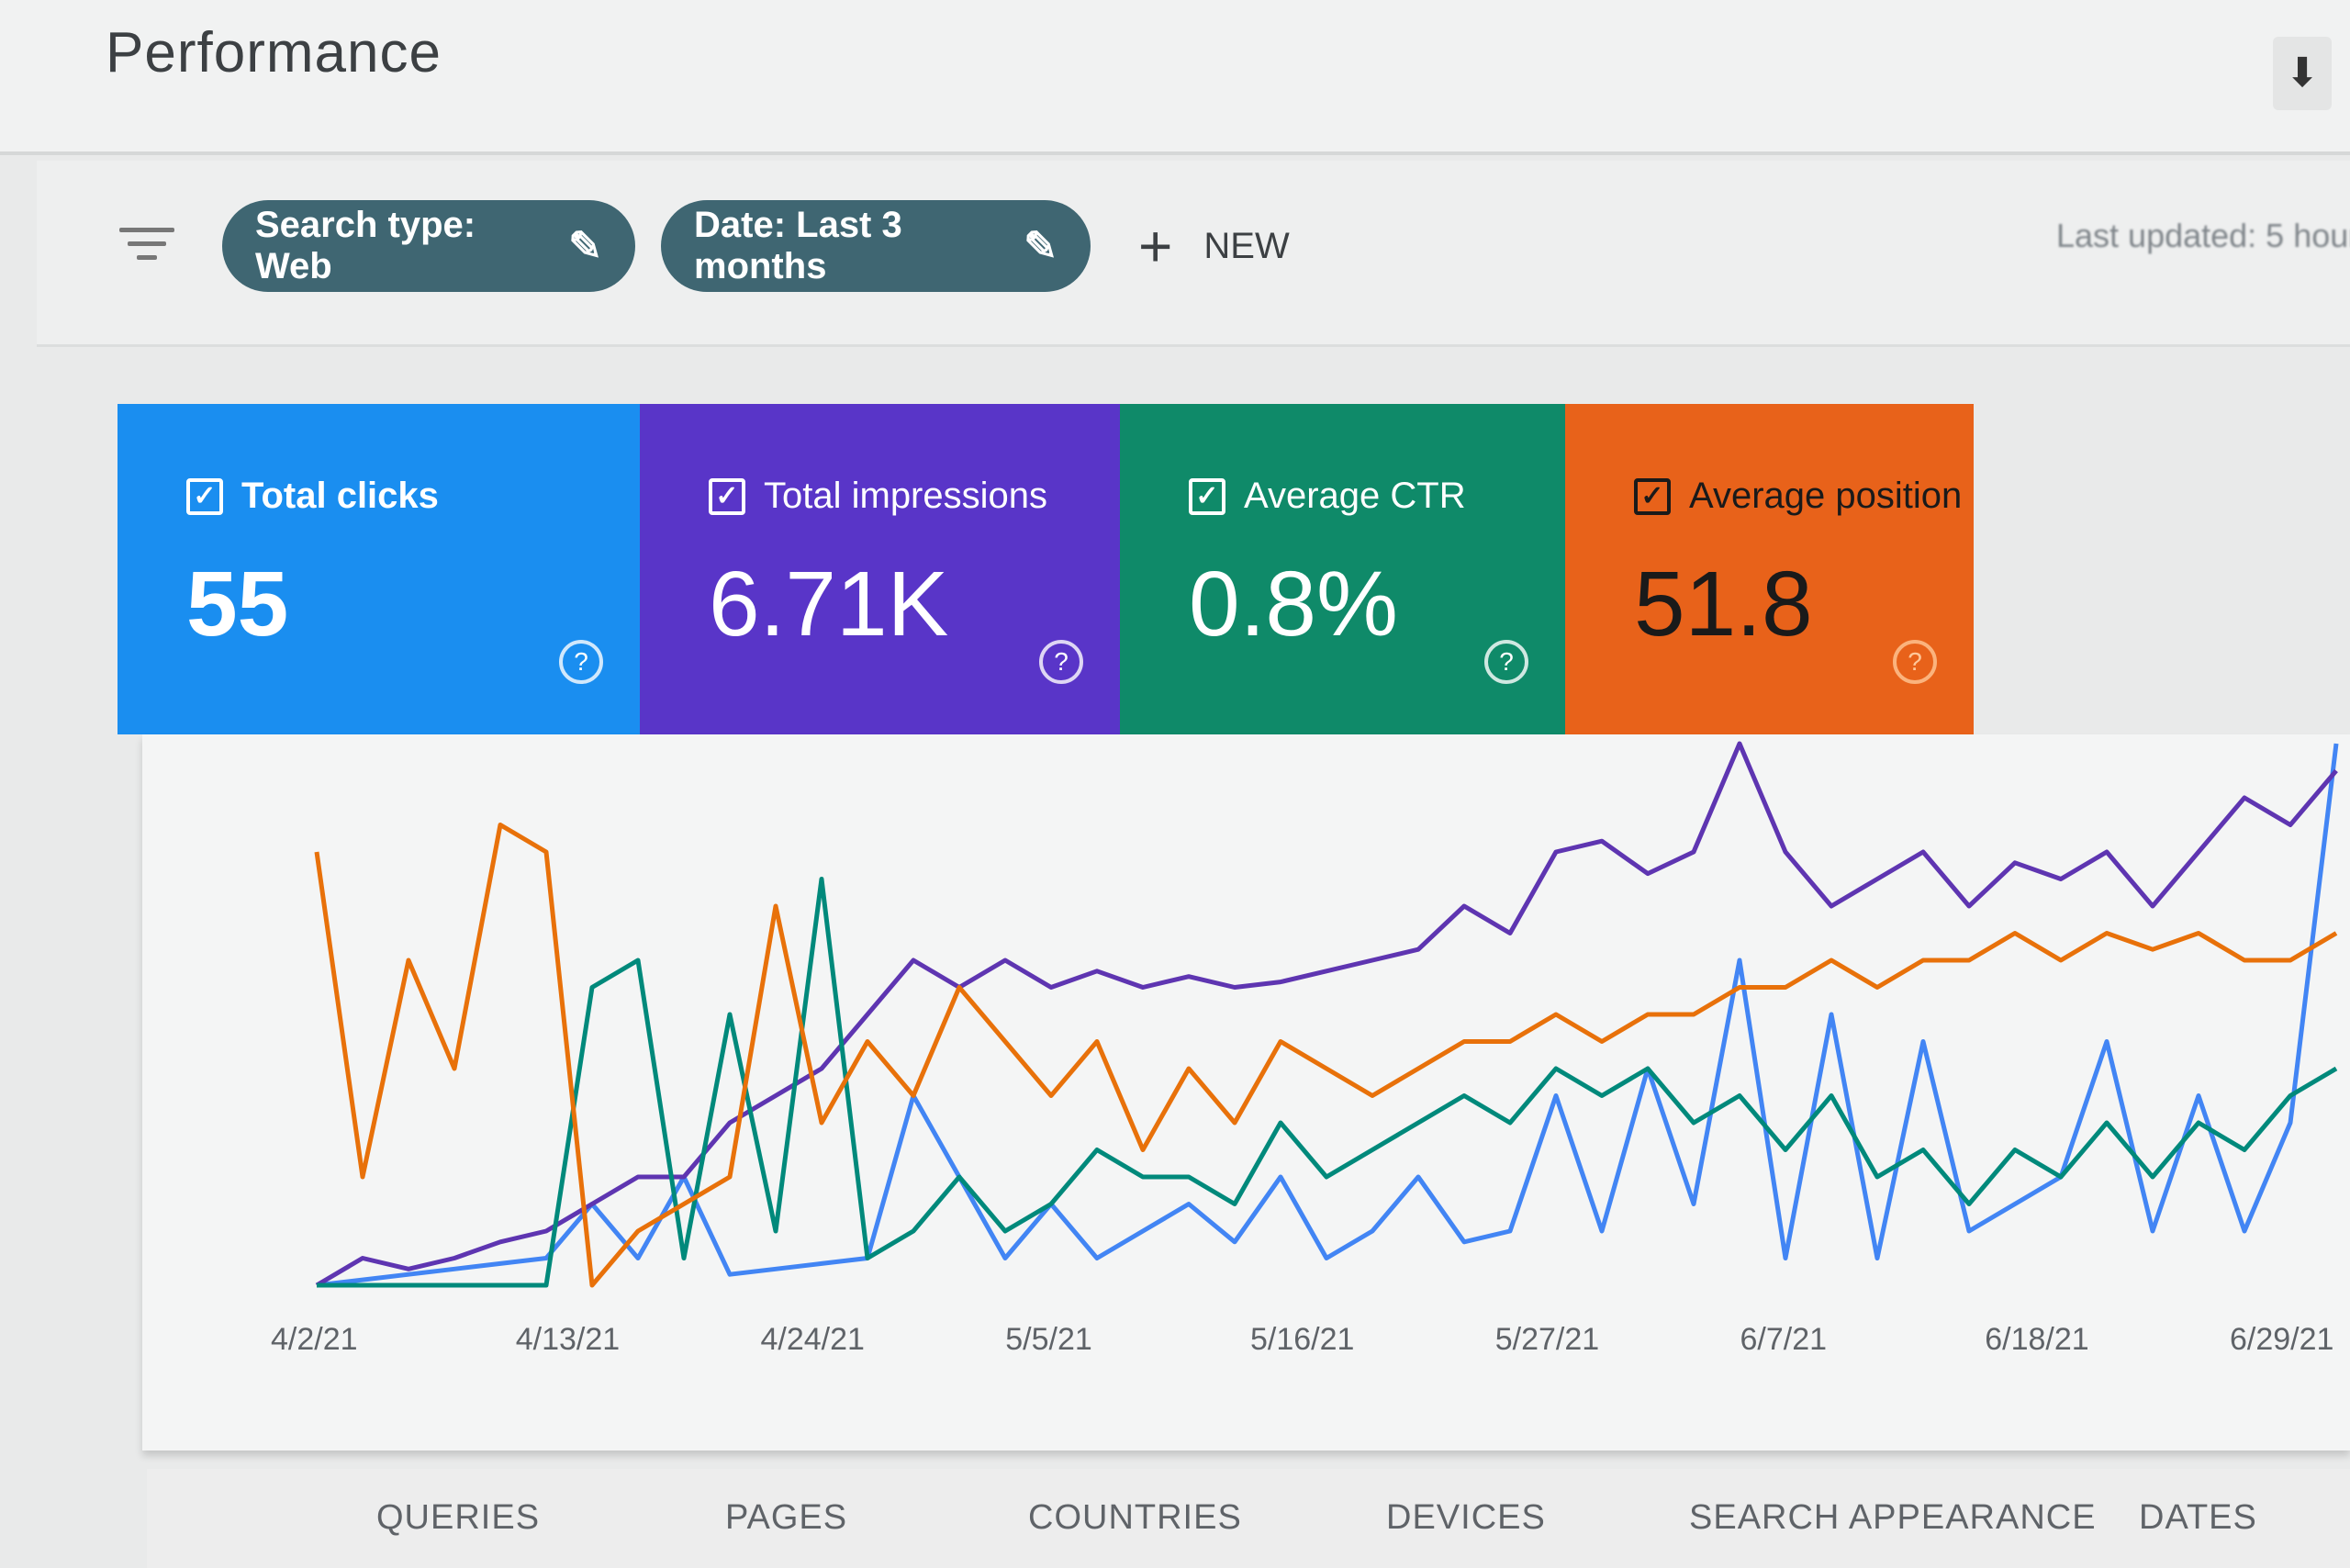  I want to click on download-icon: ⬇, so click(2302, 73).